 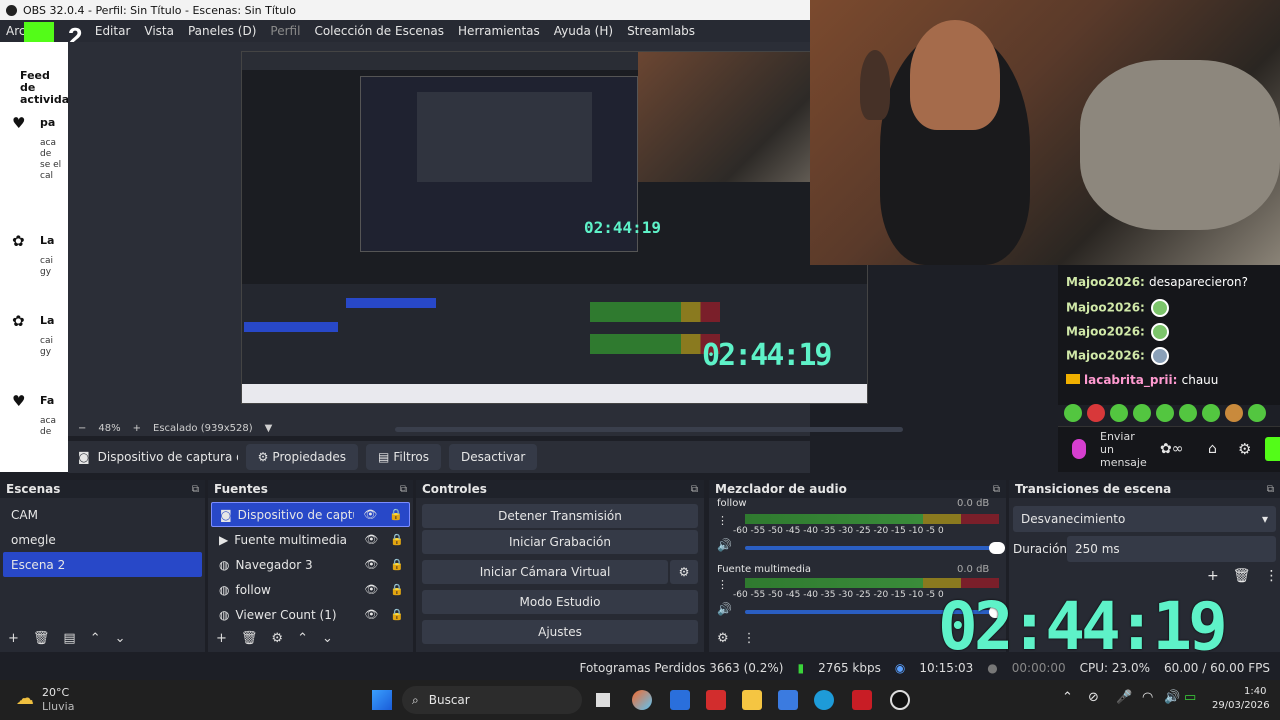 What do you see at coordinates (382, 700) in the screenshot?
I see `windows-start-icon` at bounding box center [382, 700].